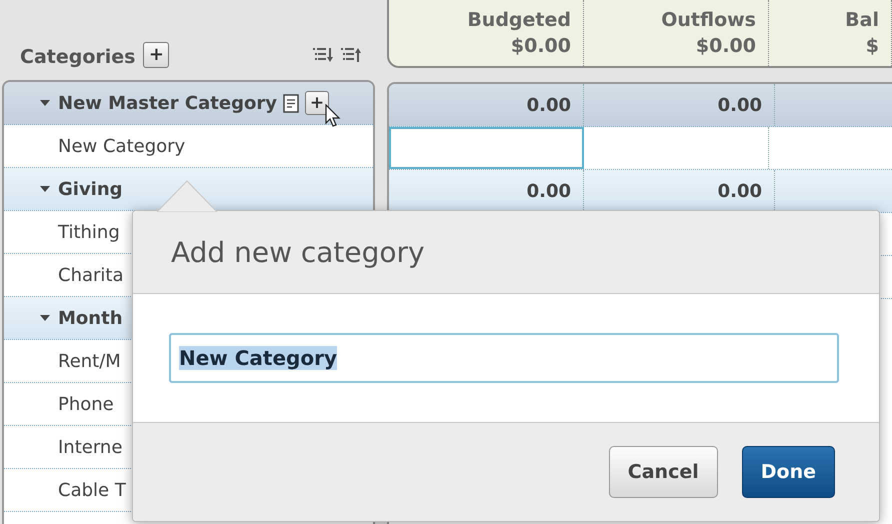 This screenshot has width=892, height=524. I want to click on category-name: Tithing, so click(89, 232).